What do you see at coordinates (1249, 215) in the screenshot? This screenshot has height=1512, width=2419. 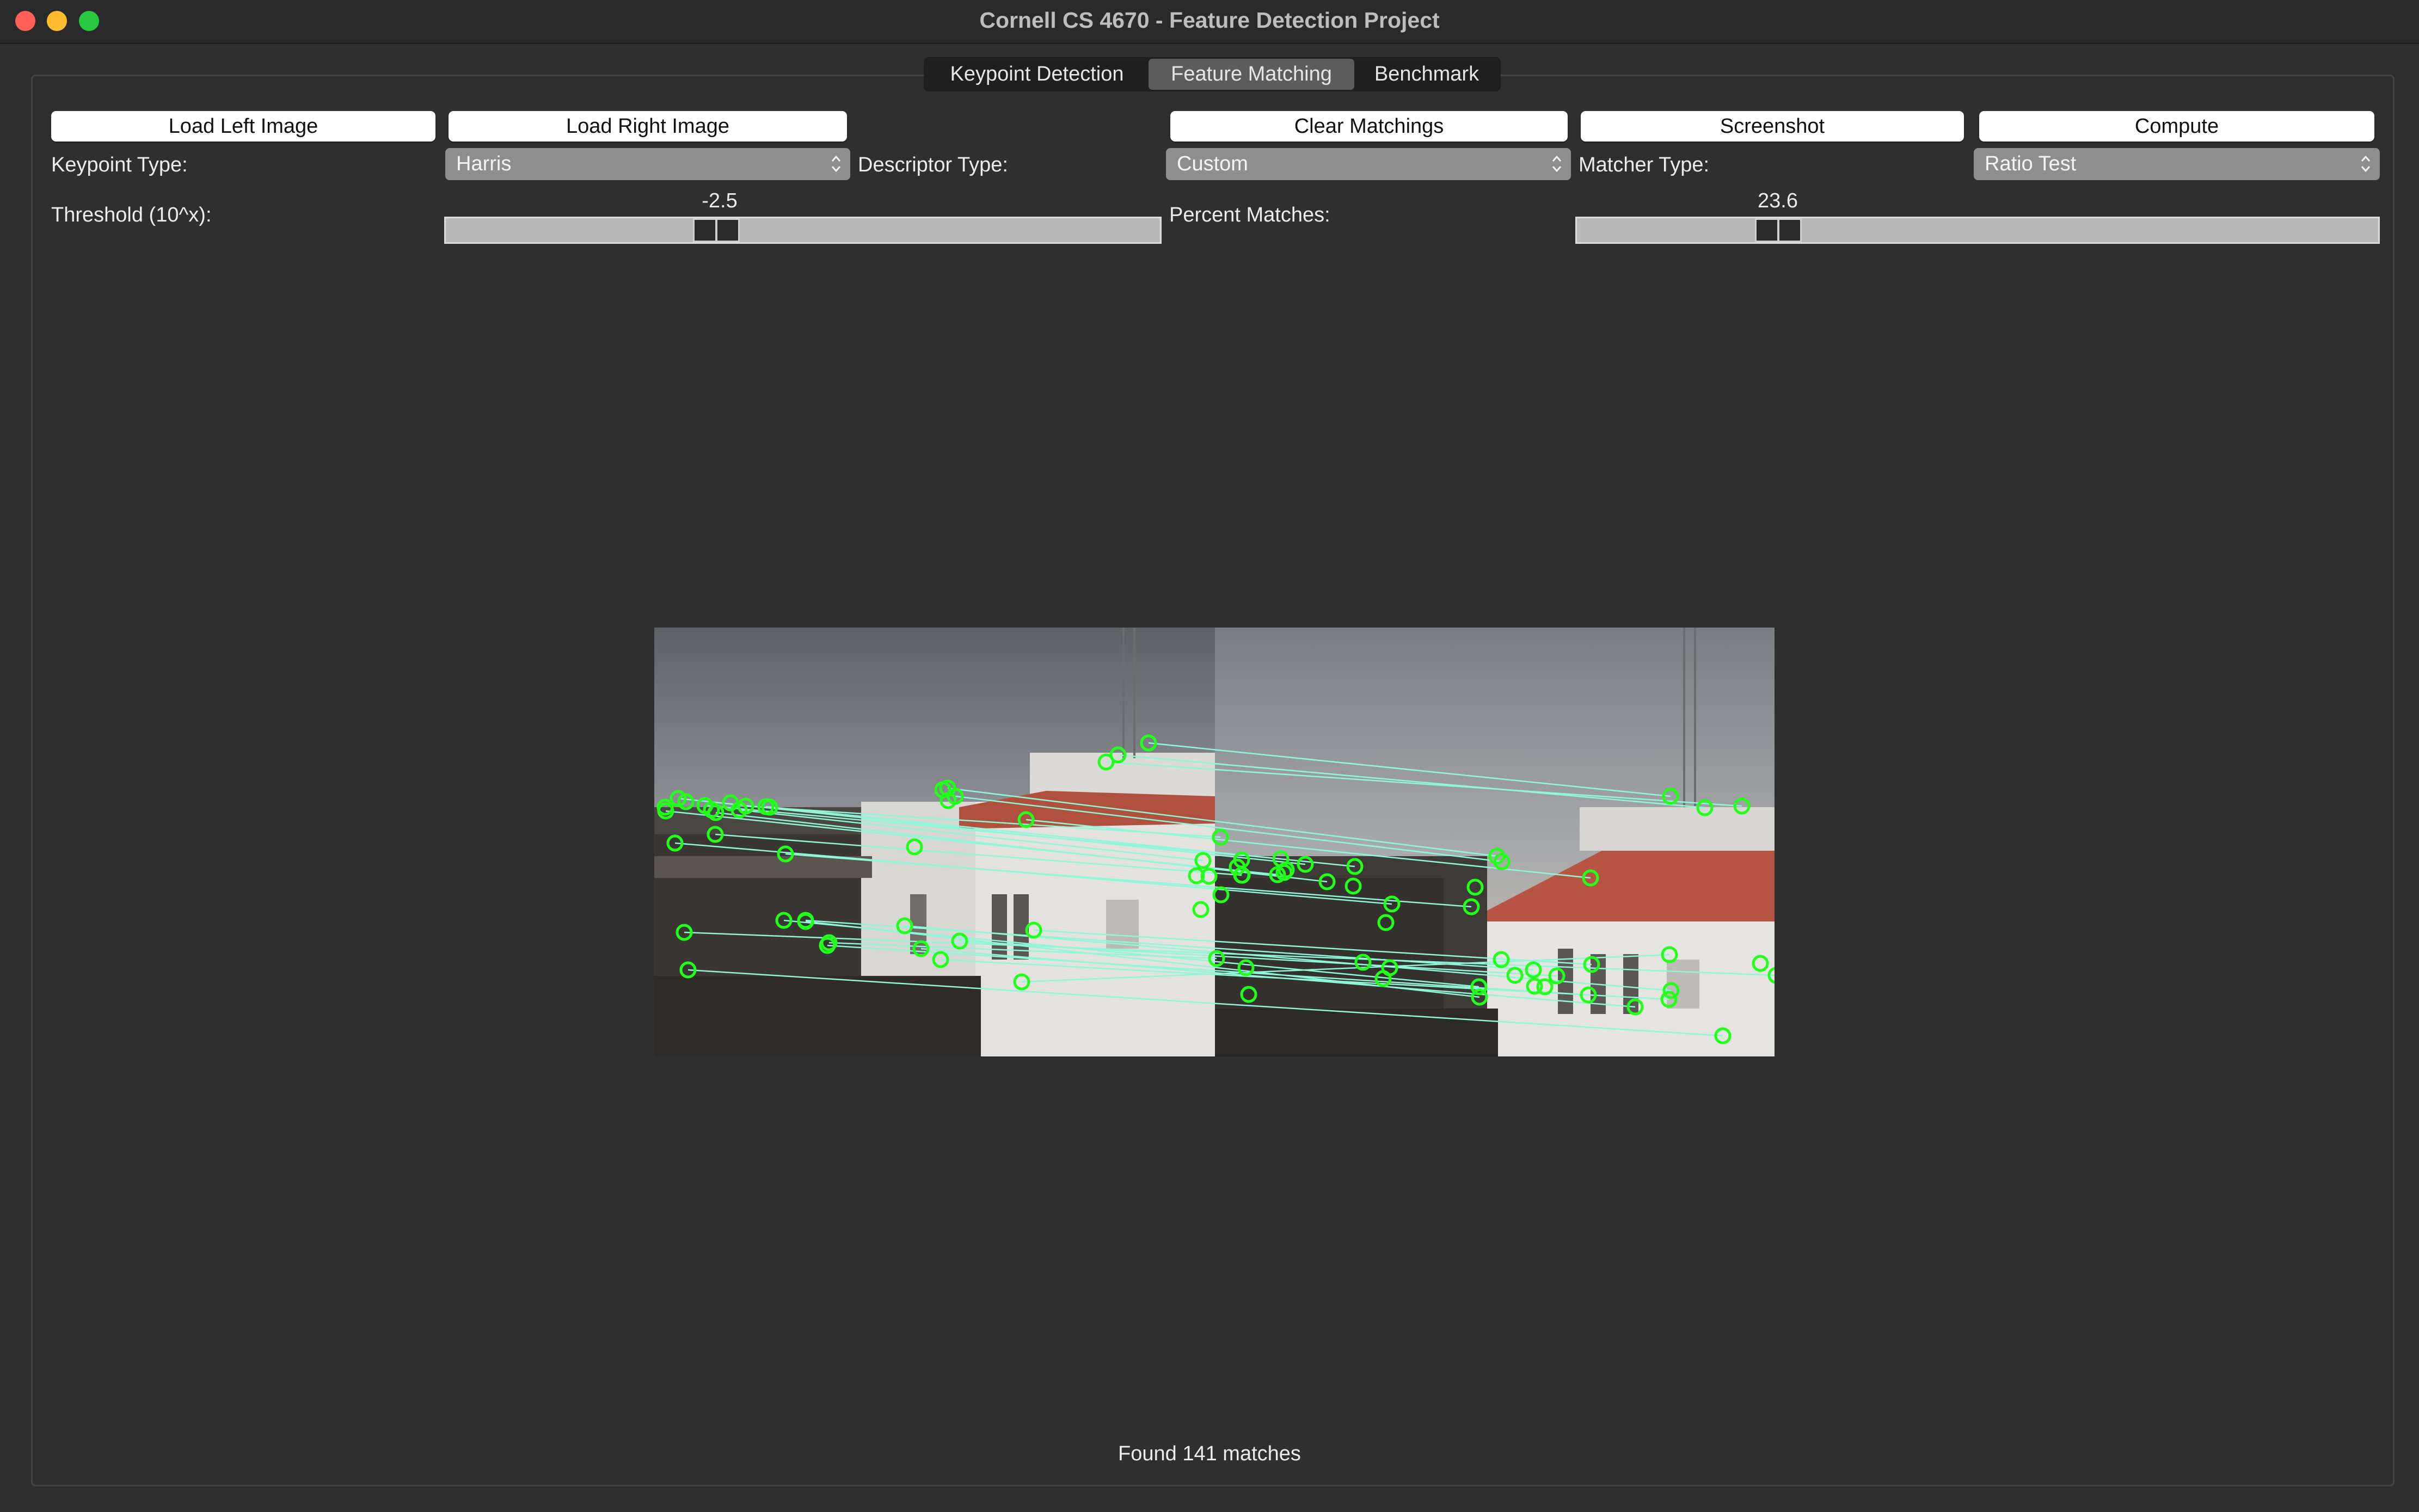 I see `percent-matches-label: Percent Matches:` at bounding box center [1249, 215].